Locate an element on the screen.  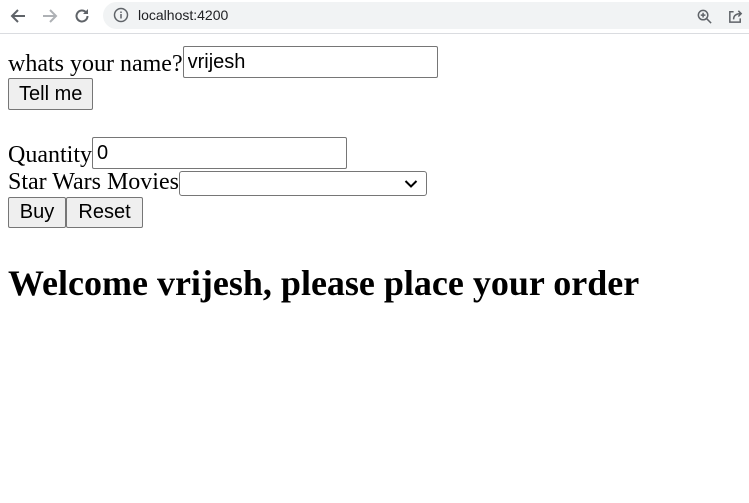
url-text: localhost:4200 is located at coordinates (183, 15).